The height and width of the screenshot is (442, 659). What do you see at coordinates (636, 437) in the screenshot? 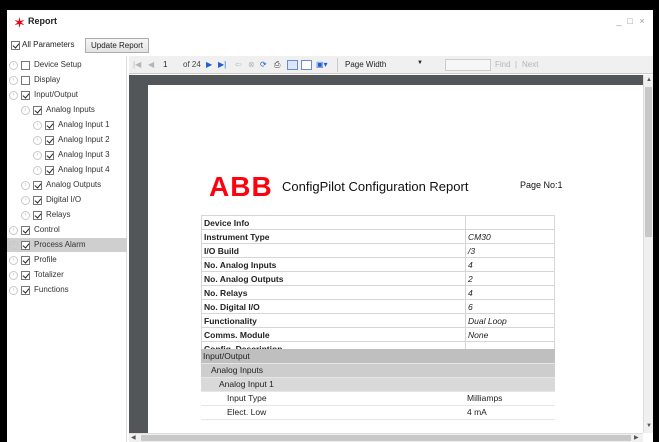
I see `scroll-right-icon: ▶` at bounding box center [636, 437].